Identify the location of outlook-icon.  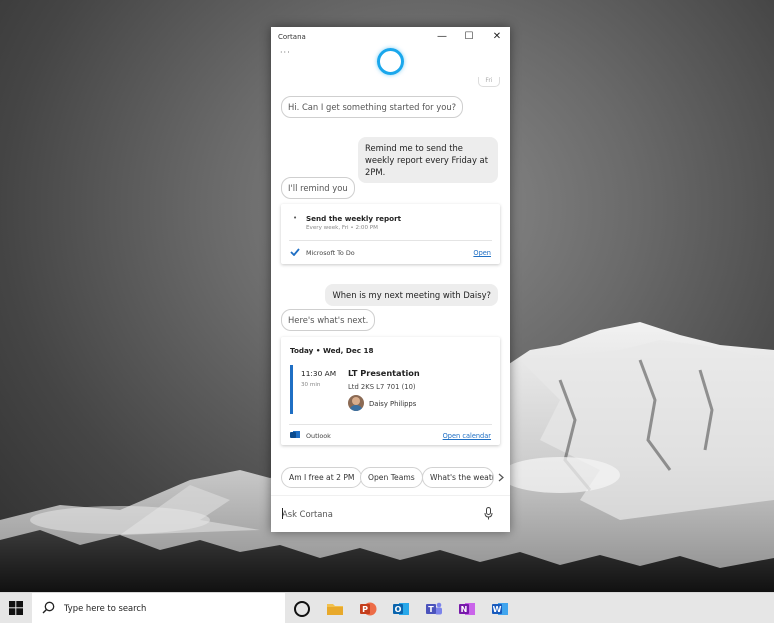
(295, 434).